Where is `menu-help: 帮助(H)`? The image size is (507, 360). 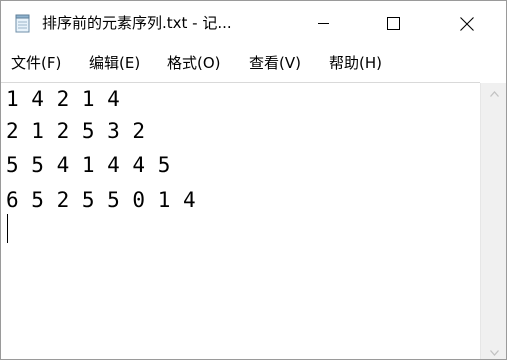 menu-help: 帮助(H) is located at coordinates (355, 63).